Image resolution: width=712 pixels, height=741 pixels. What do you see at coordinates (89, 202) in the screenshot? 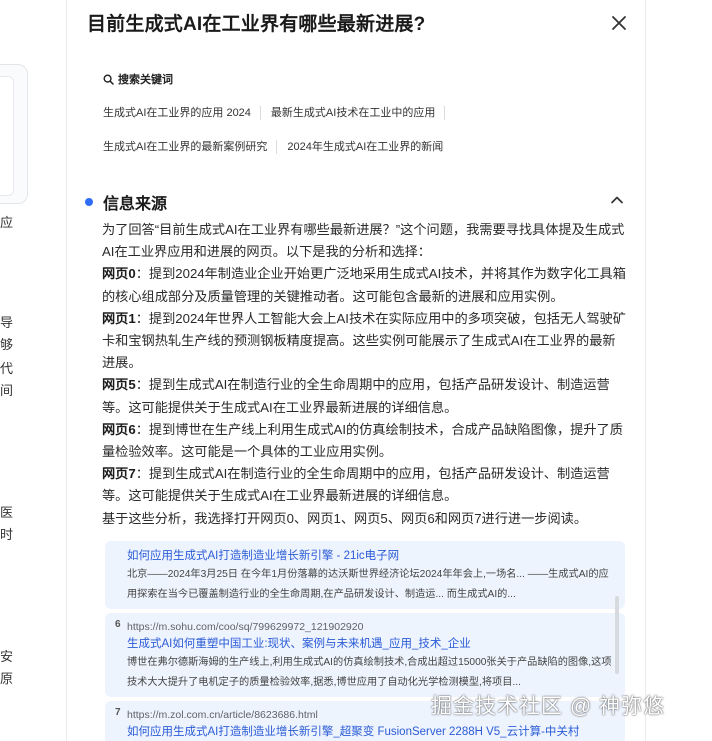
I see `section-bullet-dot` at bounding box center [89, 202].